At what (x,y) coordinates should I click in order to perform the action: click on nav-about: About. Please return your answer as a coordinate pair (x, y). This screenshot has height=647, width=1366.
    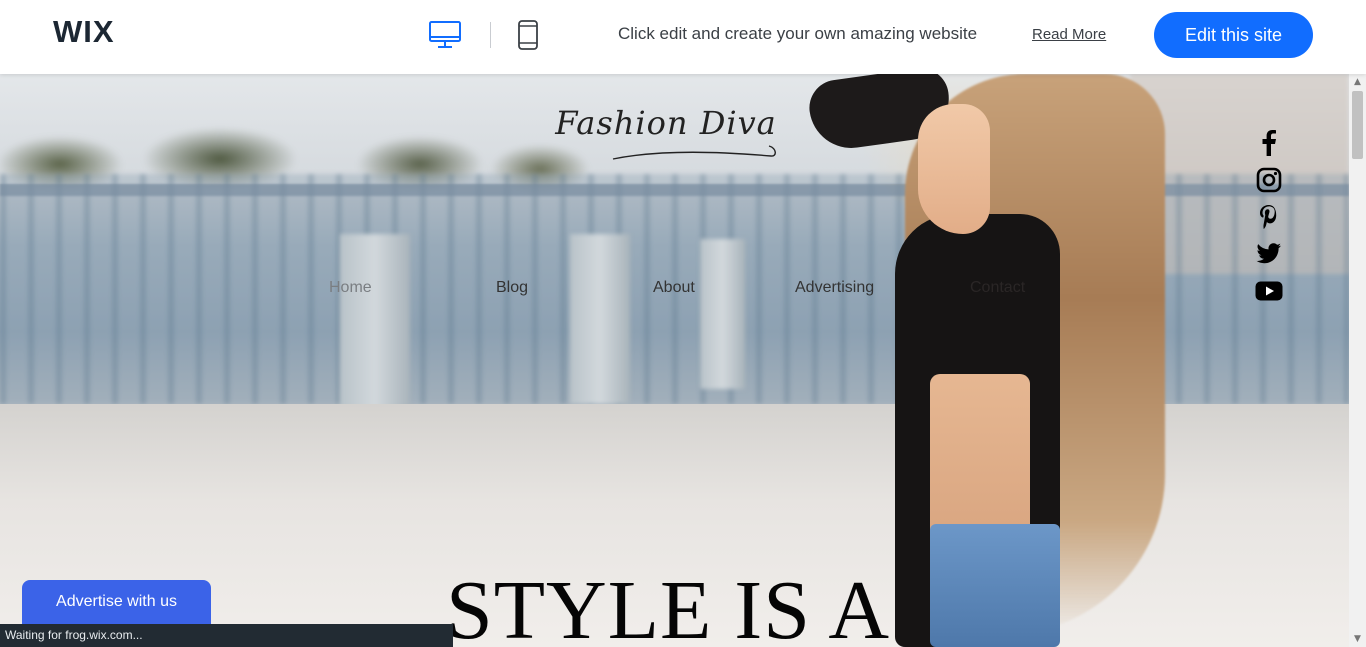
    Looking at the image, I should click on (674, 288).